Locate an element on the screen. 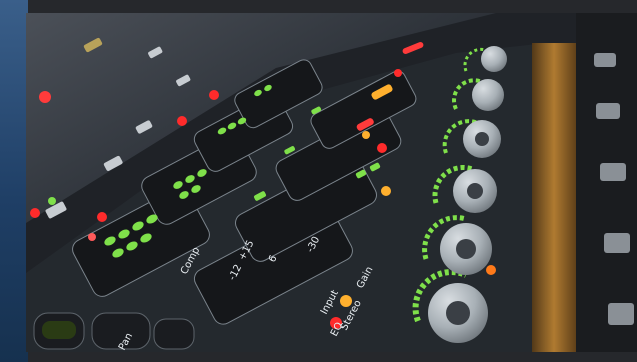  amber-fader-strip is located at coordinates (554, 197).